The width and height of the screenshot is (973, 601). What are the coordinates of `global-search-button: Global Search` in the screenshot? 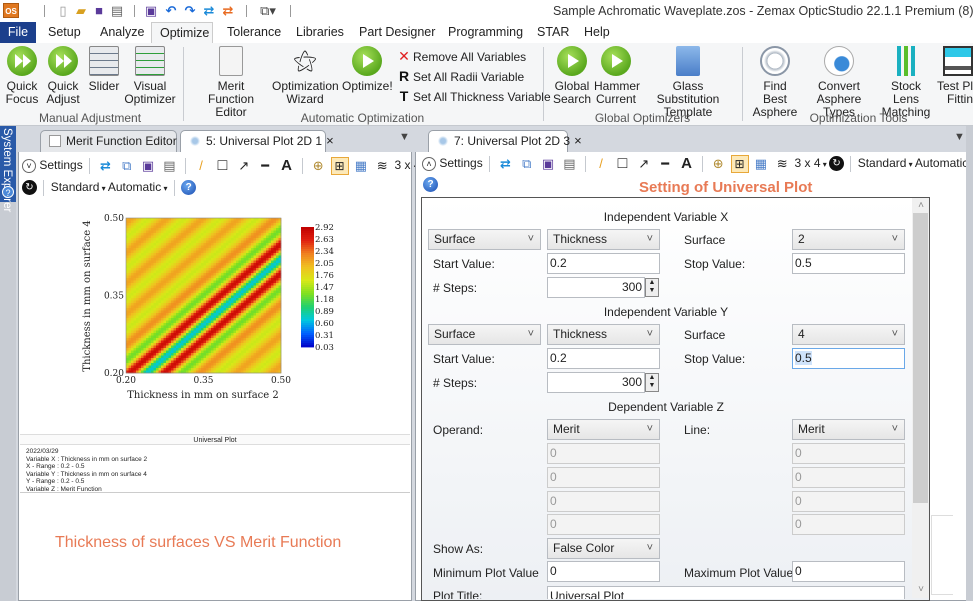 It's located at (572, 76).